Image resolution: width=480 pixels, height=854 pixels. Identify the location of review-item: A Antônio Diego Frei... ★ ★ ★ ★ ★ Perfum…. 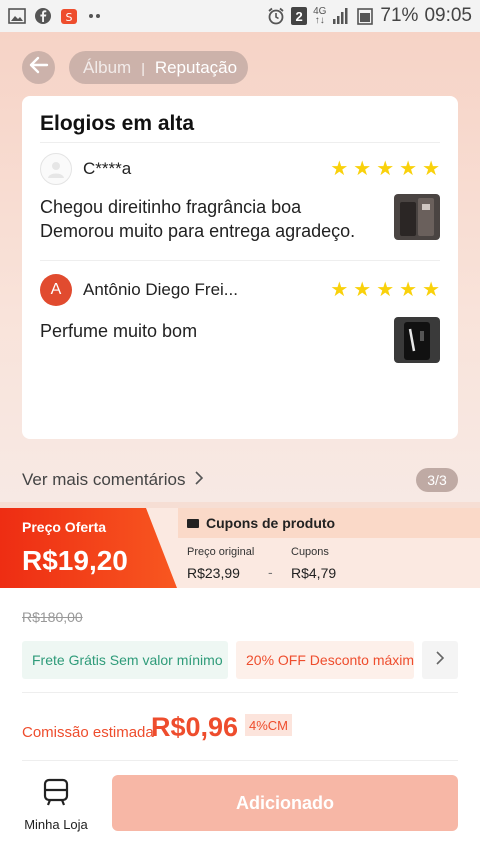
(240, 321).